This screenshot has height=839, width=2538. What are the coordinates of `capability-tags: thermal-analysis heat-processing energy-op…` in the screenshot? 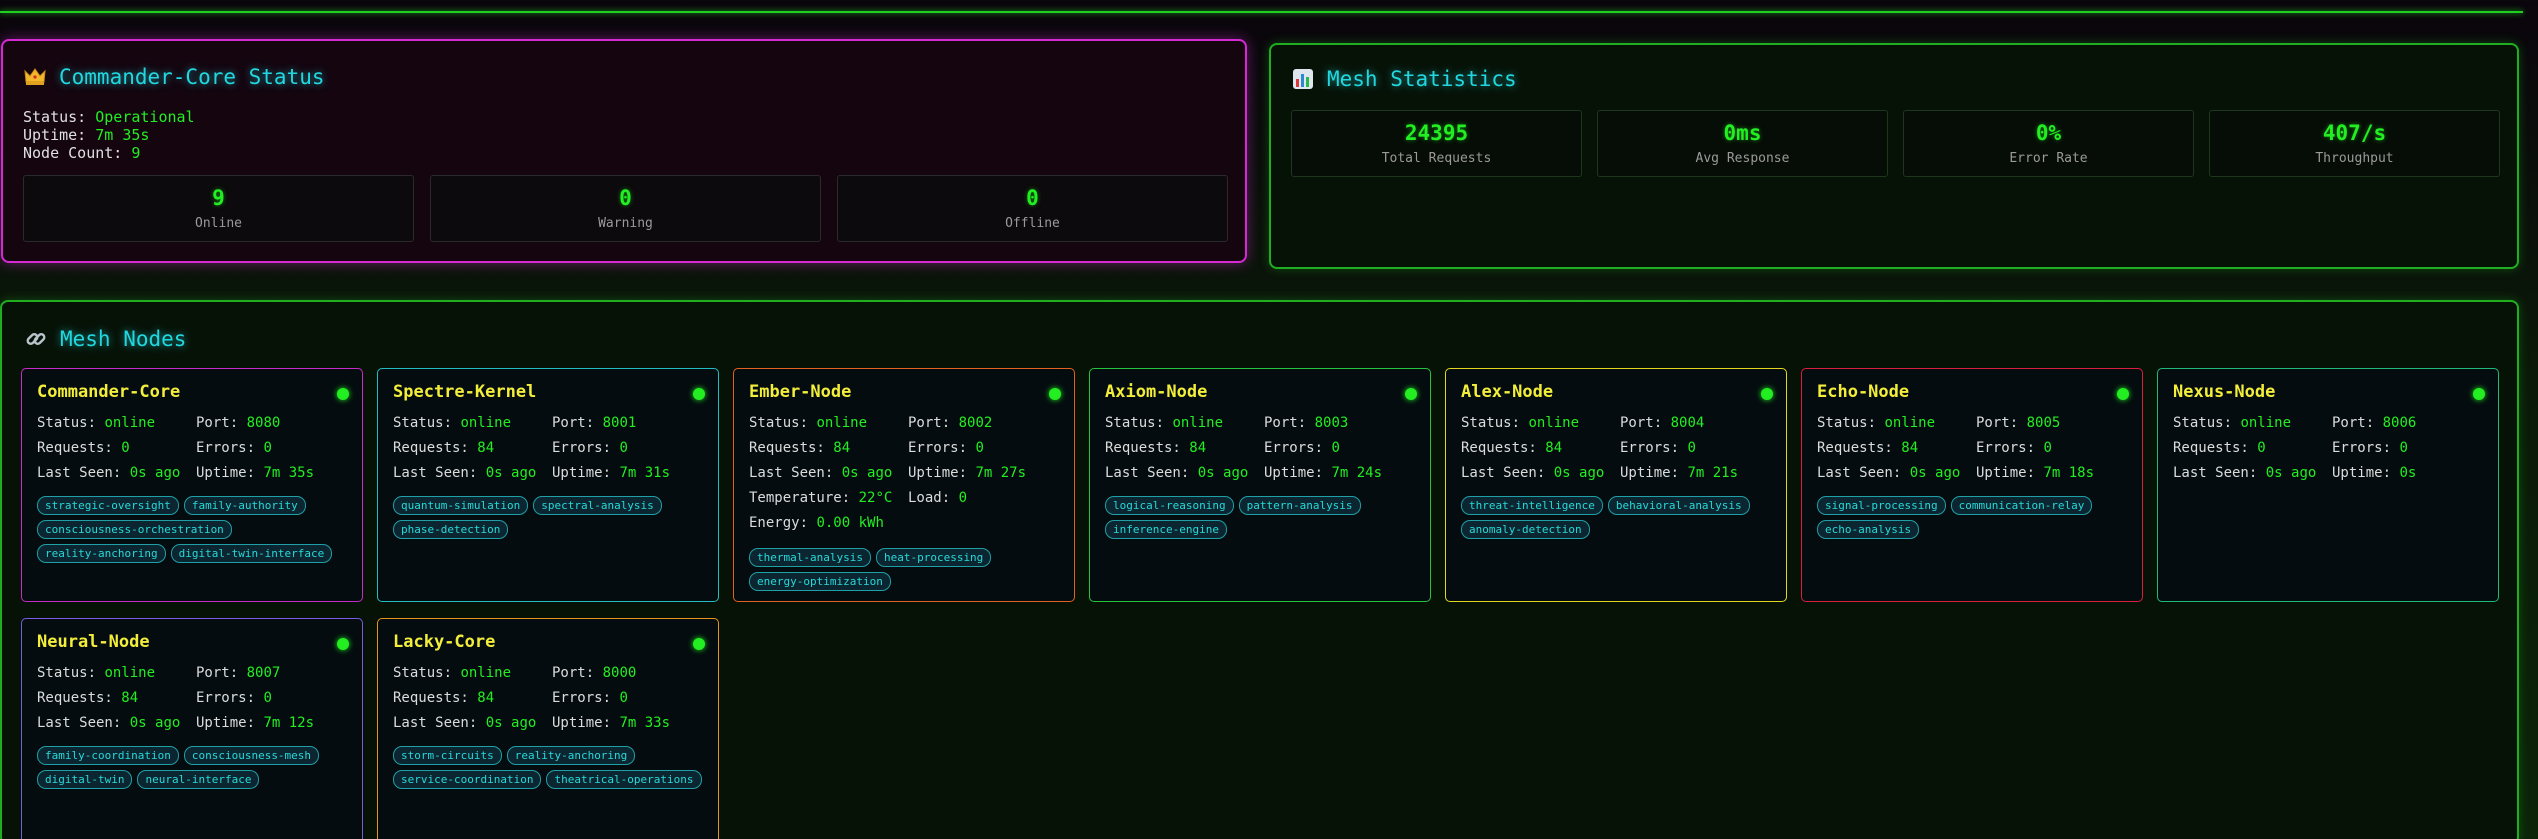 It's located at (909, 569).